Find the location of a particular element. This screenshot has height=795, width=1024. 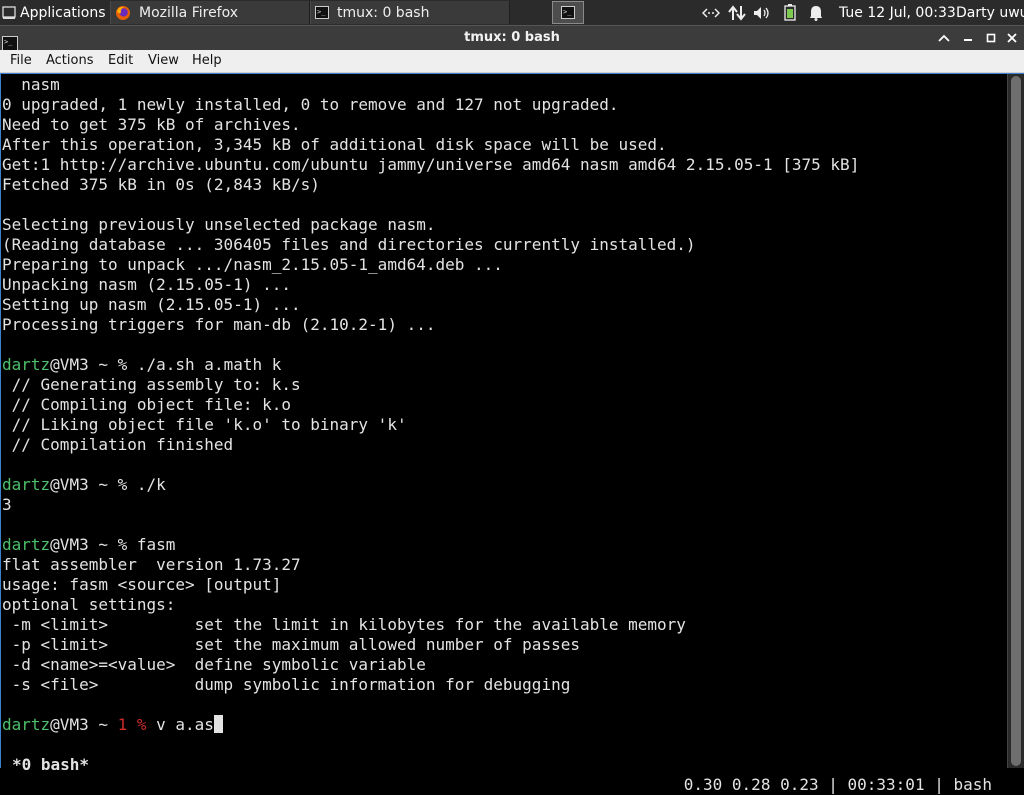

current-prompt-line: dartz@VM3 ~ 1 % v a.as is located at coordinates (112, 725).